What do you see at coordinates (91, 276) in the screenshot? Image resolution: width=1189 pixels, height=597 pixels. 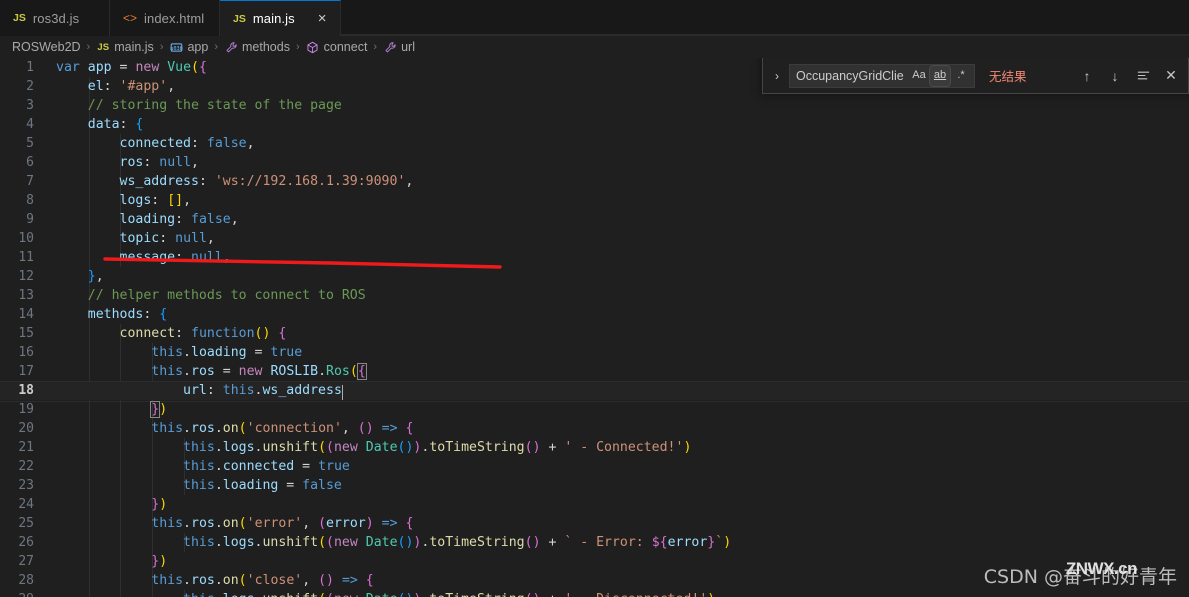 I see `code-token: }` at bounding box center [91, 276].